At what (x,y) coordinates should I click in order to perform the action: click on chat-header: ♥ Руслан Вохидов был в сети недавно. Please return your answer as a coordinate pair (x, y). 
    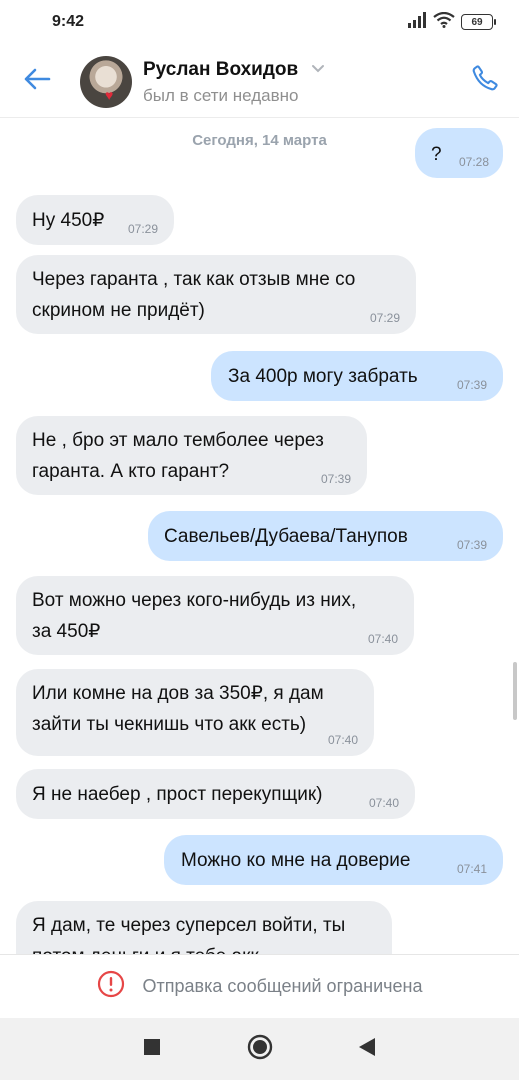
    Looking at the image, I should click on (259, 81).